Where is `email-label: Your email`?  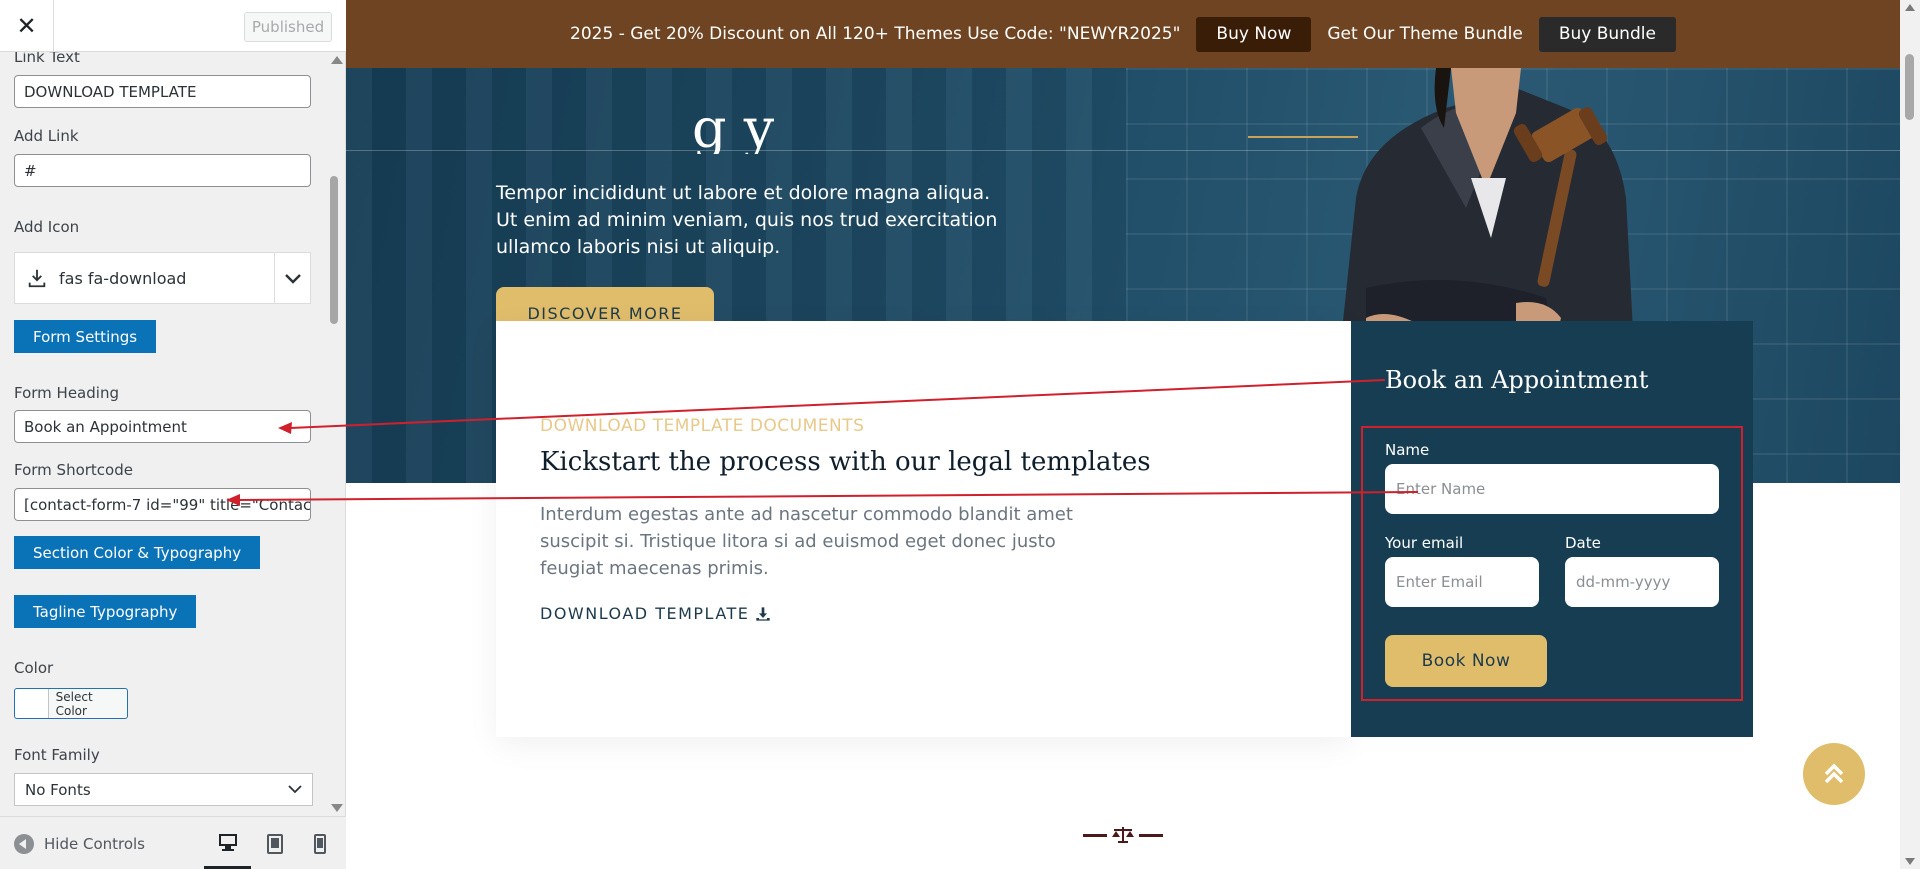 email-label: Your email is located at coordinates (1424, 543).